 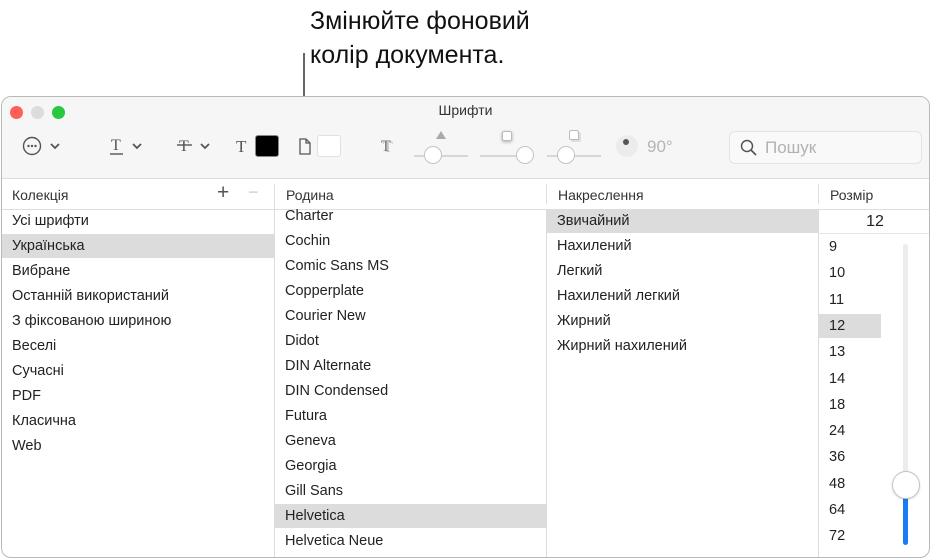 I want to click on typeface-item: Звичайний, so click(x=682, y=221).